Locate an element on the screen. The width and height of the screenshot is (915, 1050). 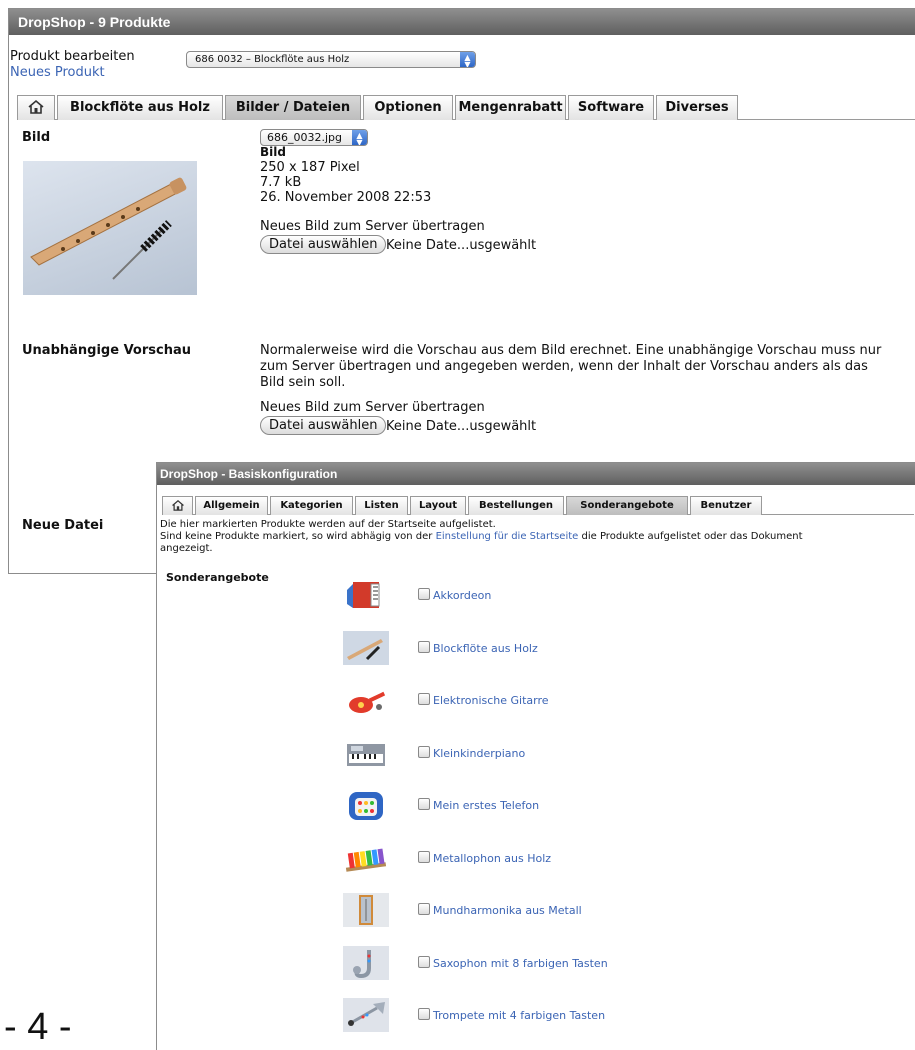
guitar-icon is located at coordinates (366, 700).